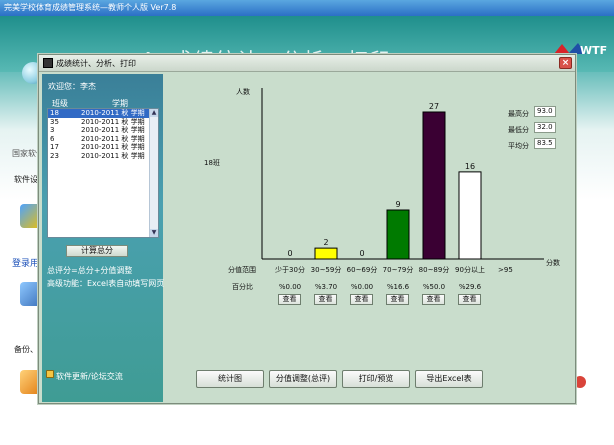  I want to click on class-list-row: 18 2010-2011 秋 学期, so click(103, 113).